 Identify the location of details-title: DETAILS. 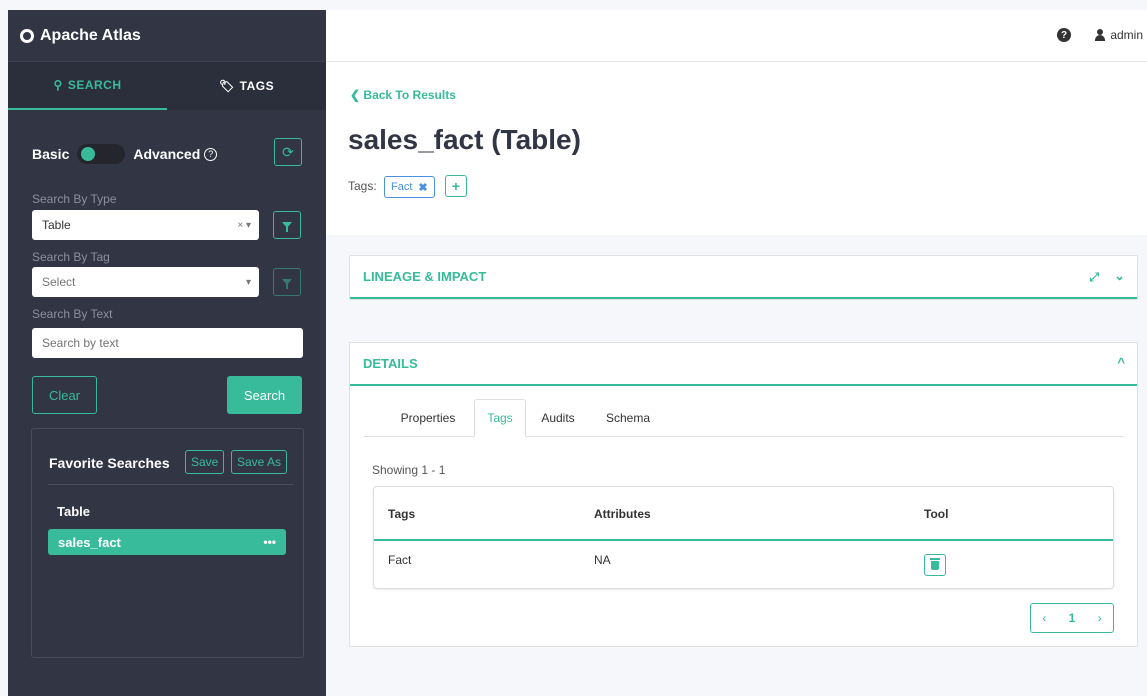
(390, 363).